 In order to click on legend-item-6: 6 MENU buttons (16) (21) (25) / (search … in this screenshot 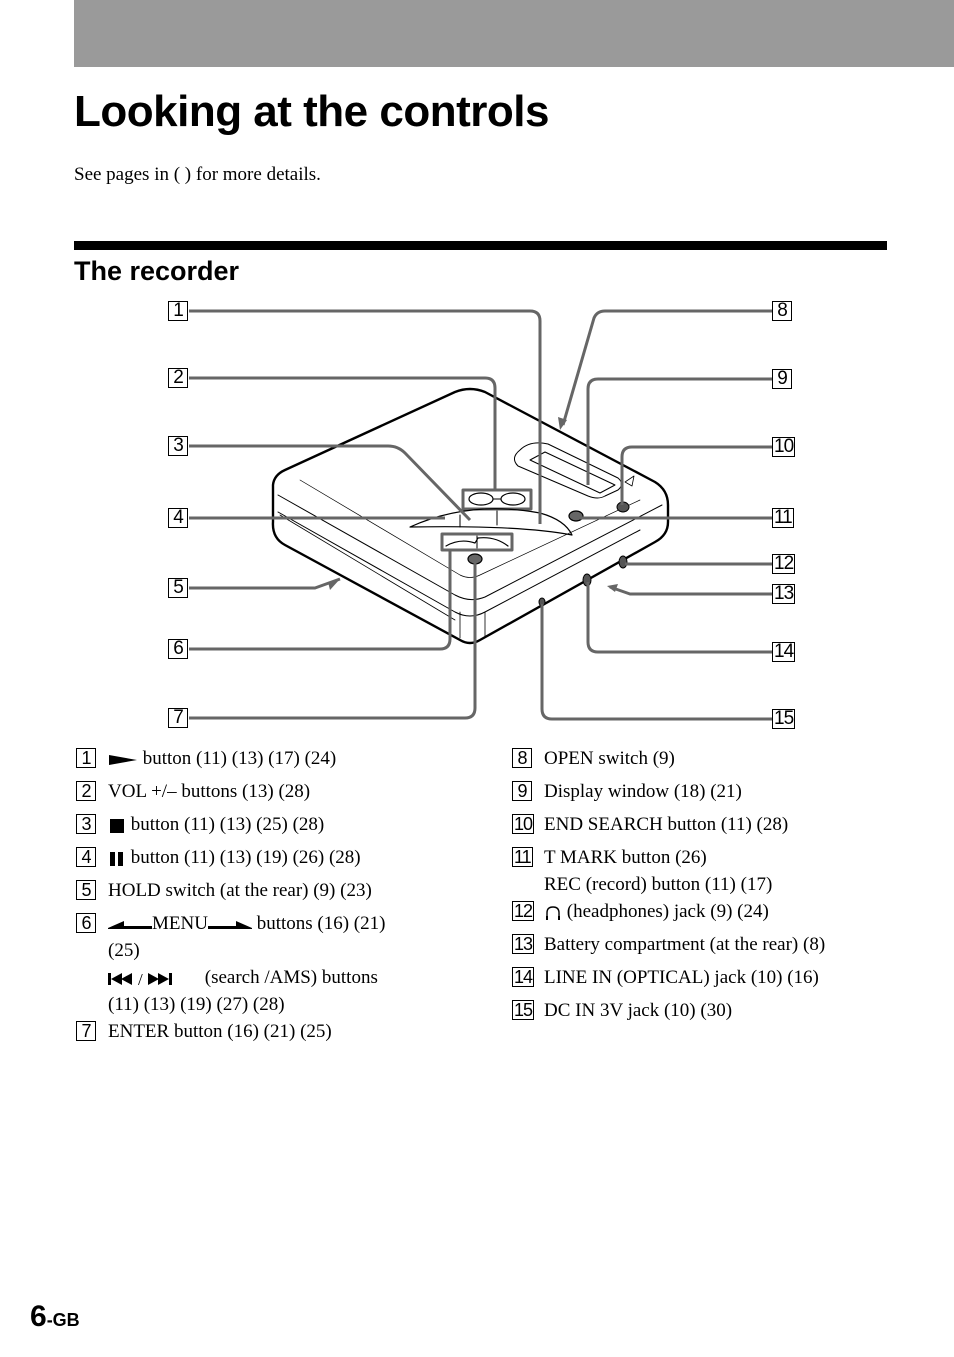, I will do `click(276, 962)`.